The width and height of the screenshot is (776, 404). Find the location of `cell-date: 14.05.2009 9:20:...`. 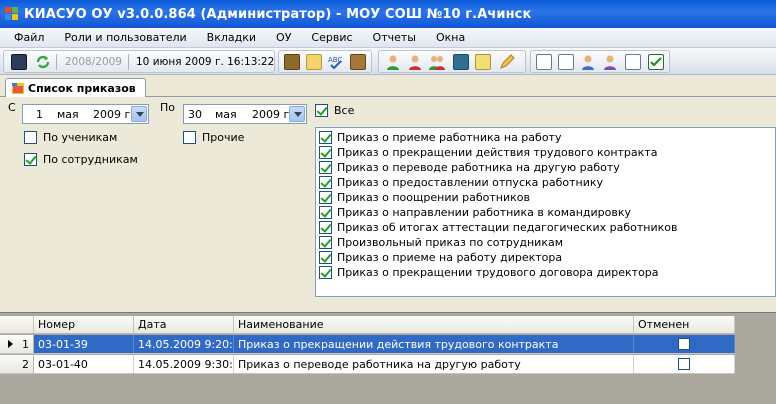

cell-date: 14.05.2009 9:20:... is located at coordinates (184, 344).